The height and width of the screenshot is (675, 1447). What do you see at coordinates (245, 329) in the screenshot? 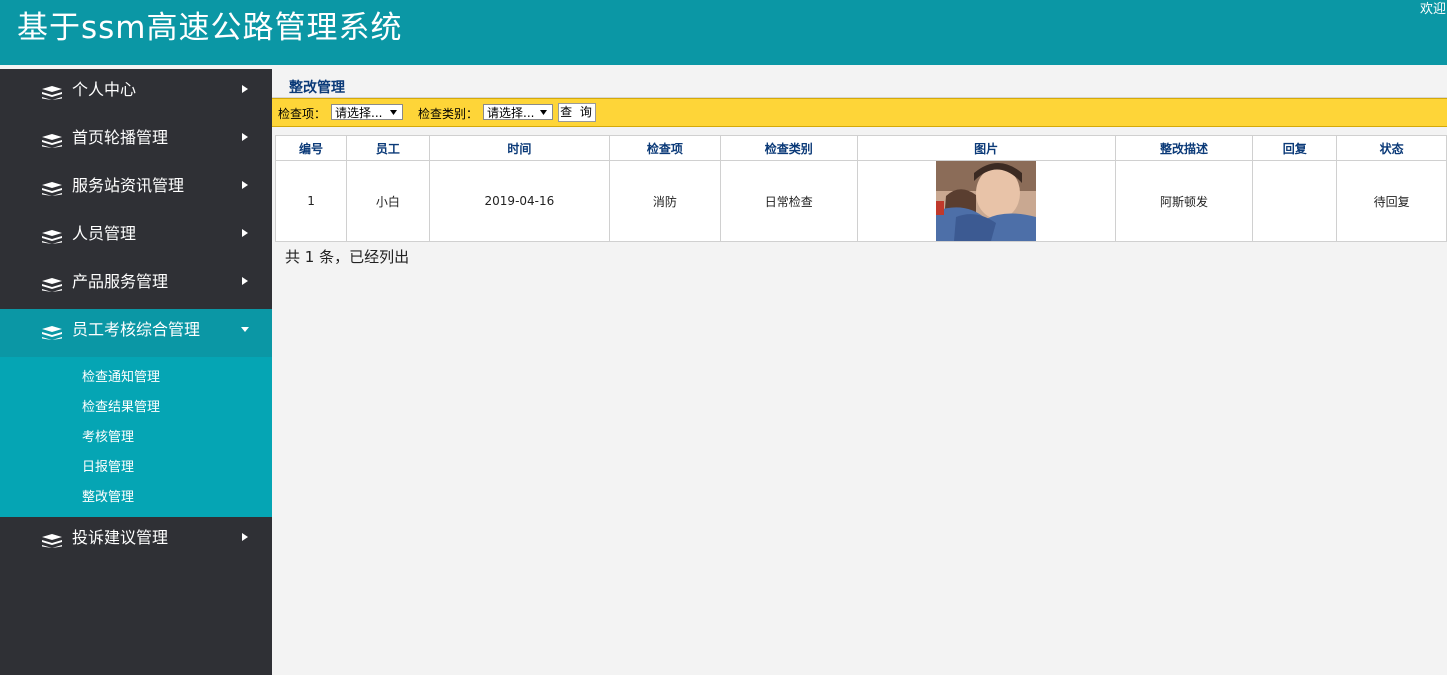
I see `caret-down-icon` at bounding box center [245, 329].